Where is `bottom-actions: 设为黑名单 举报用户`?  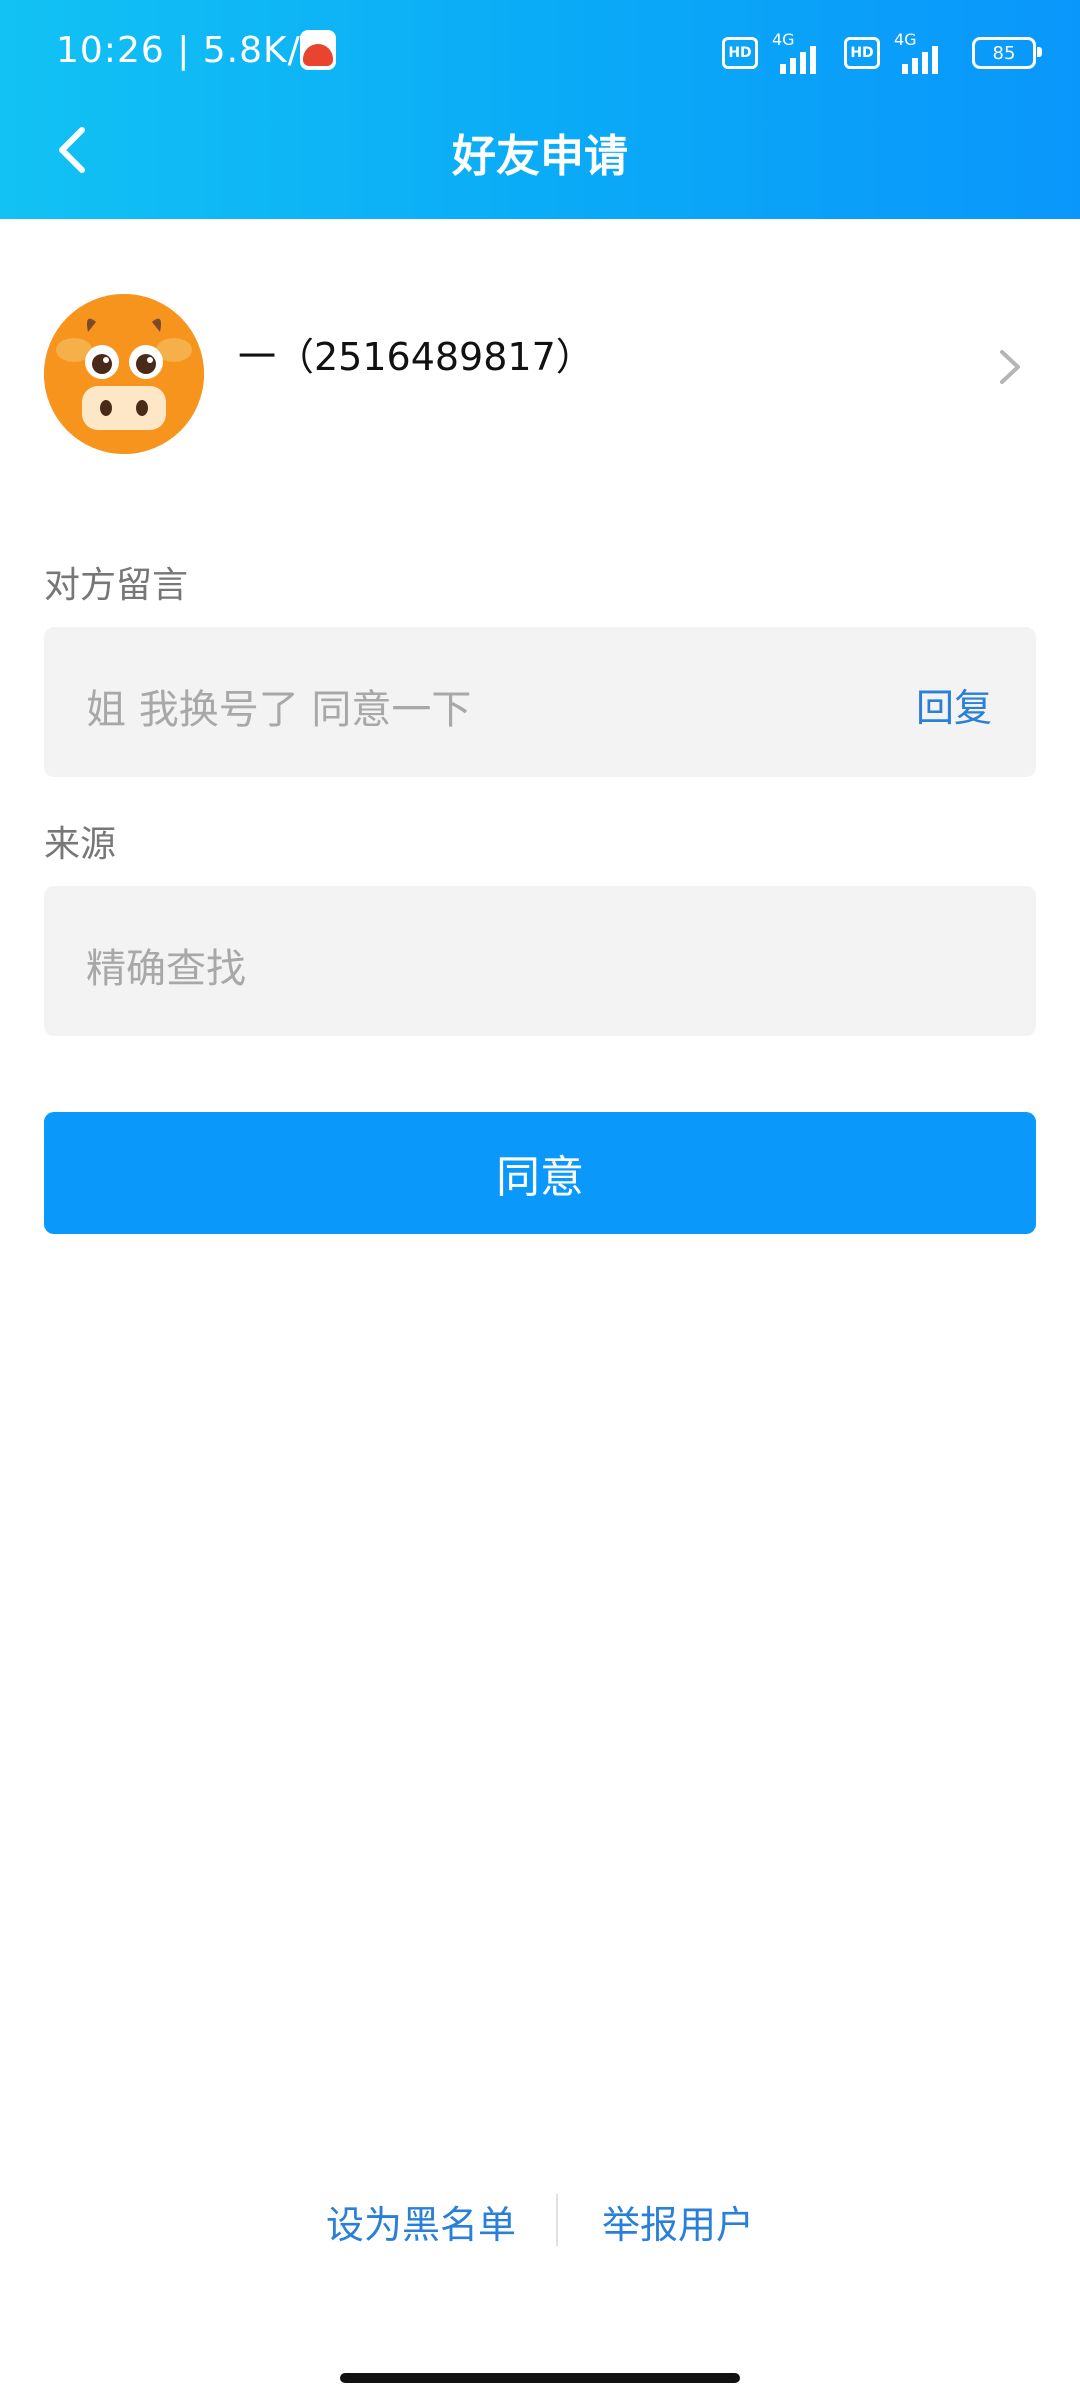
bottom-actions: 设为黑名单 举报用户 is located at coordinates (540, 2224).